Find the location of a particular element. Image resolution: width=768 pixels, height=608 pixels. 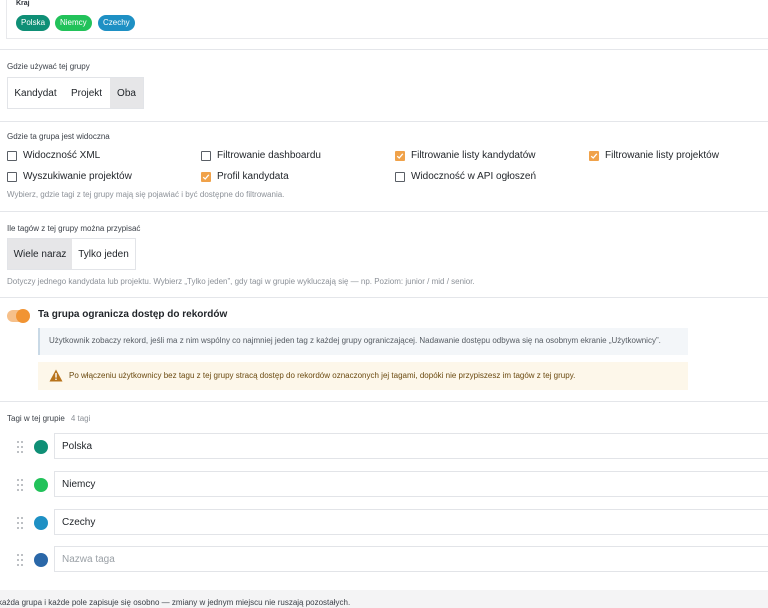

warning-icon is located at coordinates (56, 375).